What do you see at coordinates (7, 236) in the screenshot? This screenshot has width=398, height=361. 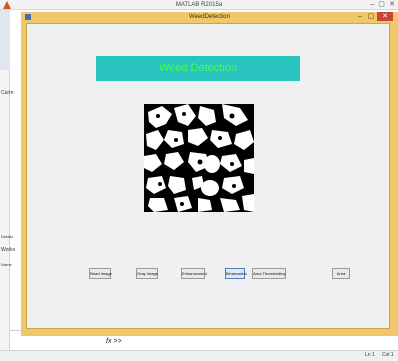 I see `details-label: Details` at bounding box center [7, 236].